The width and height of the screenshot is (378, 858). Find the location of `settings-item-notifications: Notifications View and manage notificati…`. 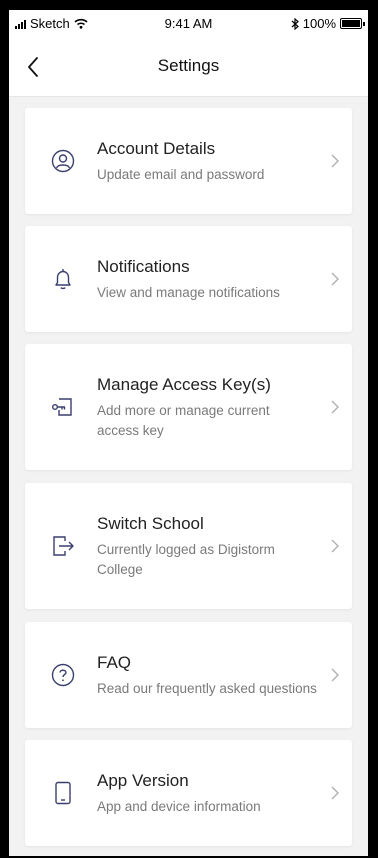

settings-item-notifications: Notifications View and manage notificati… is located at coordinates (188, 279).